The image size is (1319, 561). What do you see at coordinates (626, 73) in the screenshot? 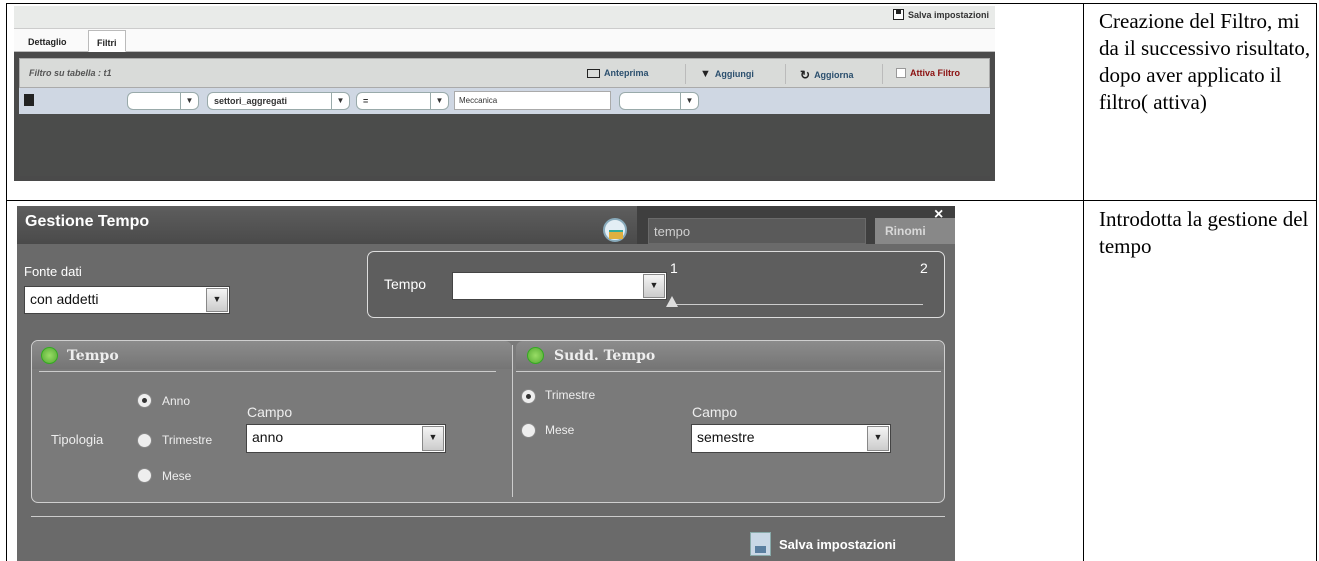
I see `anteprima-label: Anteprima` at bounding box center [626, 73].